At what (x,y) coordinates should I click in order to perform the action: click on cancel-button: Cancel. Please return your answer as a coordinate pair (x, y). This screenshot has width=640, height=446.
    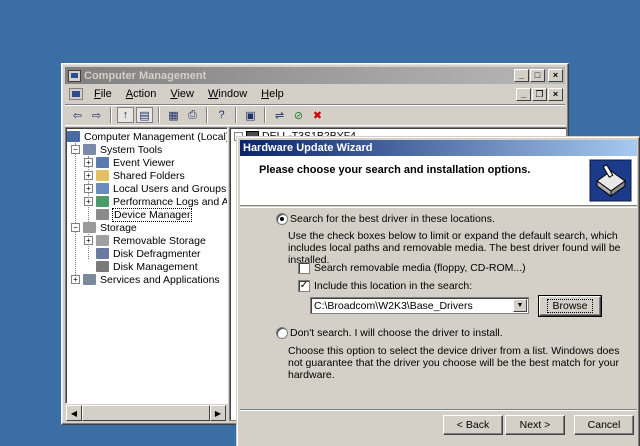
    Looking at the image, I should click on (604, 425).